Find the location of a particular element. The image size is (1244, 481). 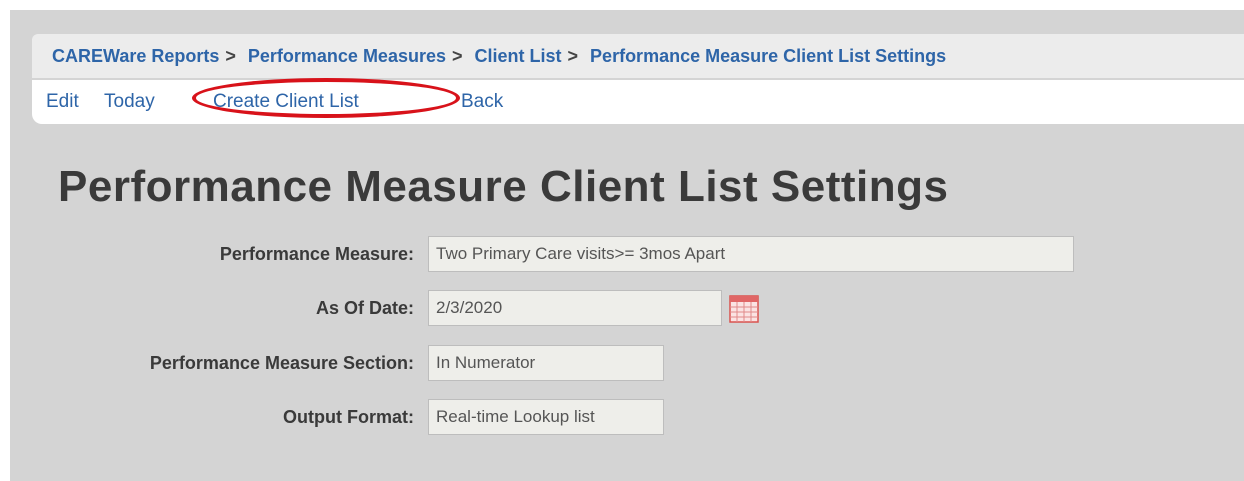

performance-measure-section-field is located at coordinates (546, 363).